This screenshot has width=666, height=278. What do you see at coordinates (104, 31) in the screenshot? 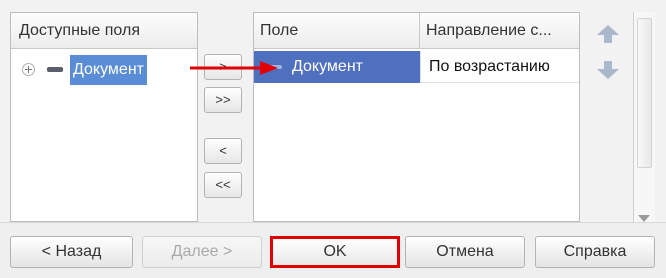
I see `available-fields-header: Доступные поля` at bounding box center [104, 31].